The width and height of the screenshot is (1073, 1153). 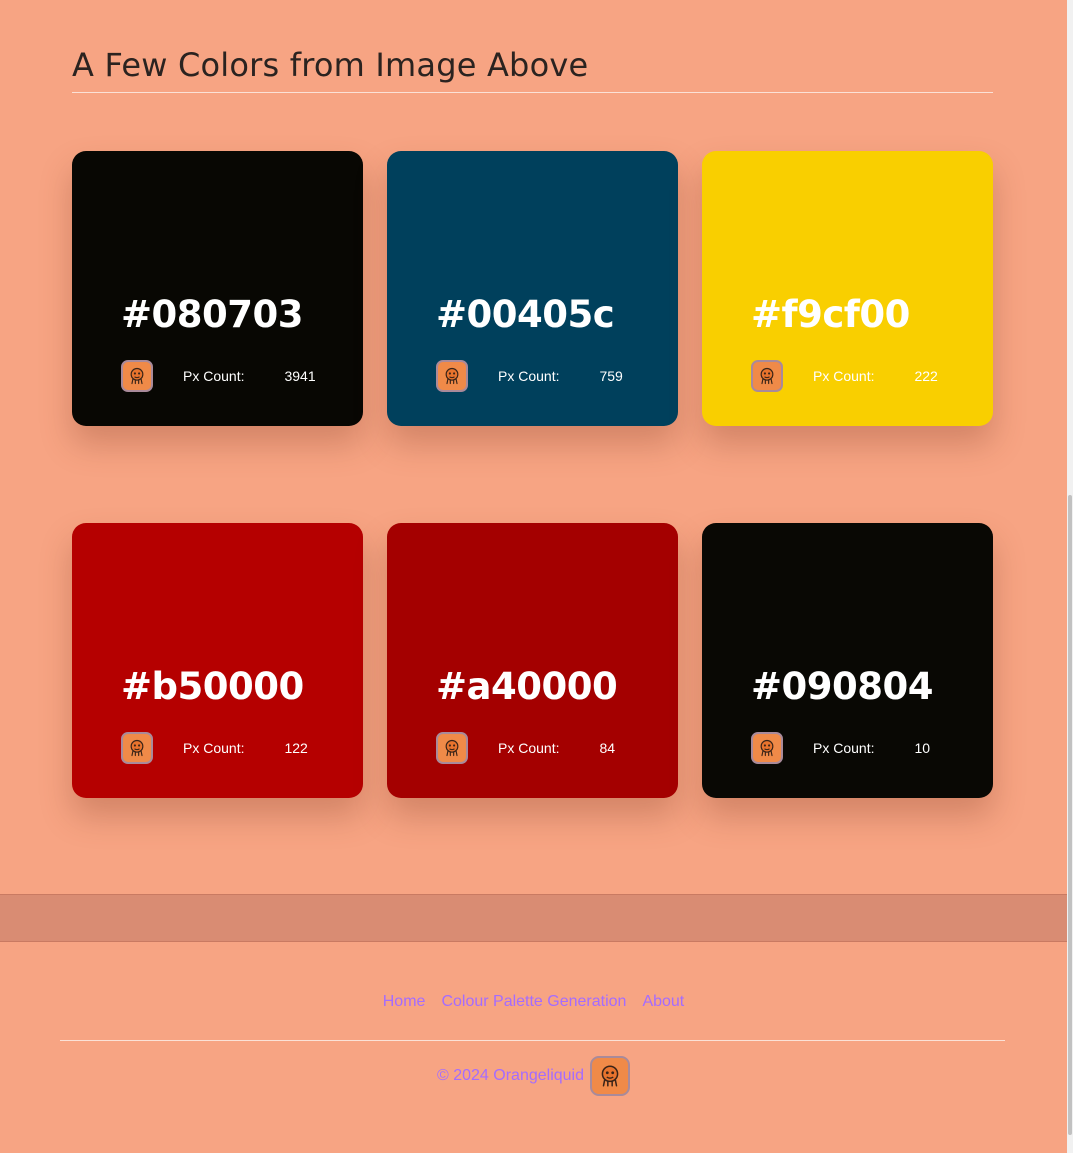 I want to click on color-card: #f9cf00 Px Count: 222, so click(x=847, y=288).